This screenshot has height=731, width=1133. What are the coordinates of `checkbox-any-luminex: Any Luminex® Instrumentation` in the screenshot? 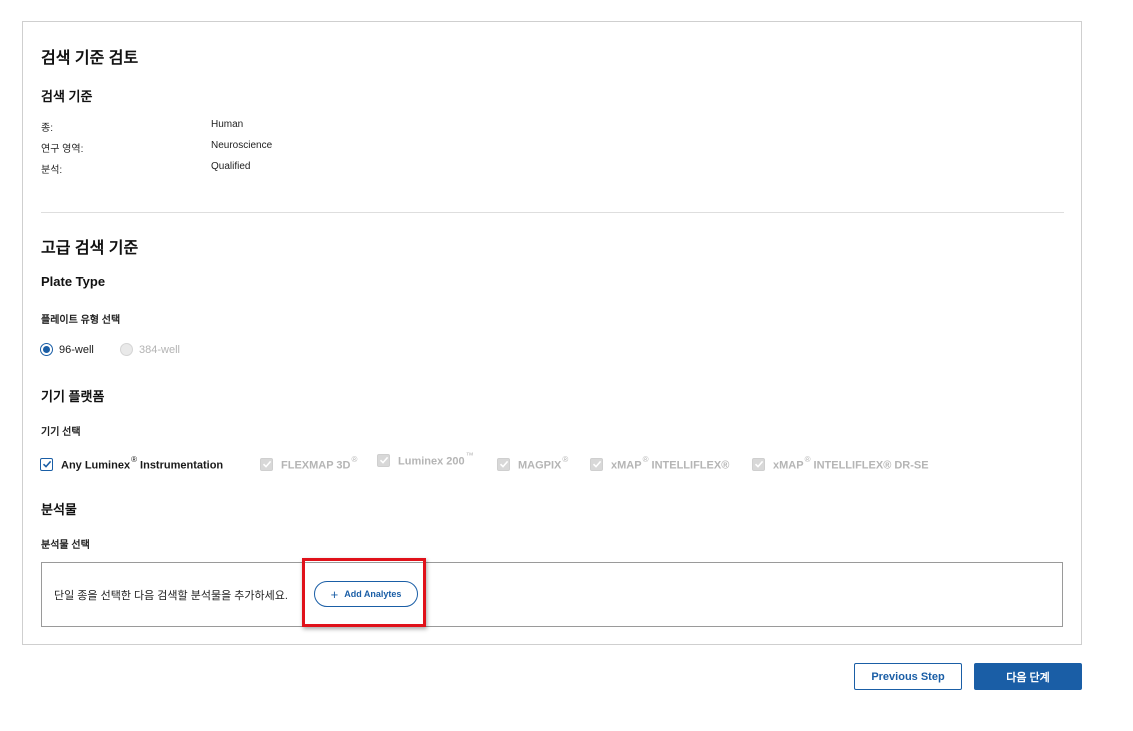 It's located at (132, 463).